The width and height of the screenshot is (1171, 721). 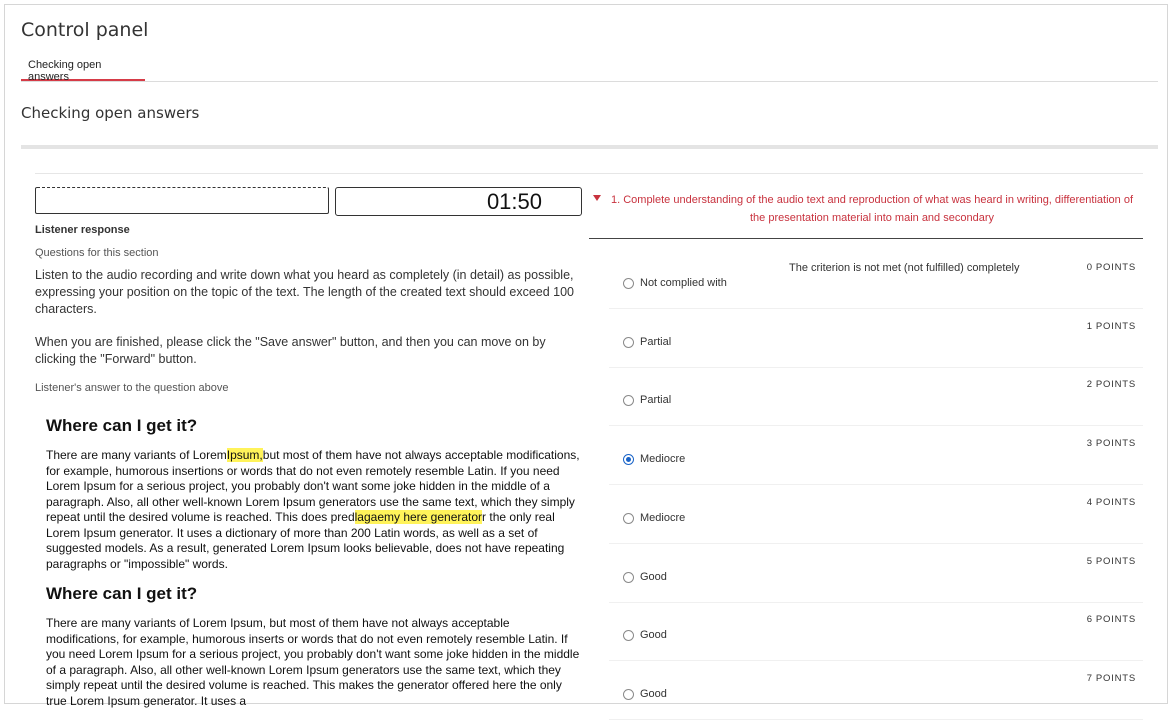 What do you see at coordinates (876, 632) in the screenshot?
I see `score-option: Good 6 POINTS` at bounding box center [876, 632].